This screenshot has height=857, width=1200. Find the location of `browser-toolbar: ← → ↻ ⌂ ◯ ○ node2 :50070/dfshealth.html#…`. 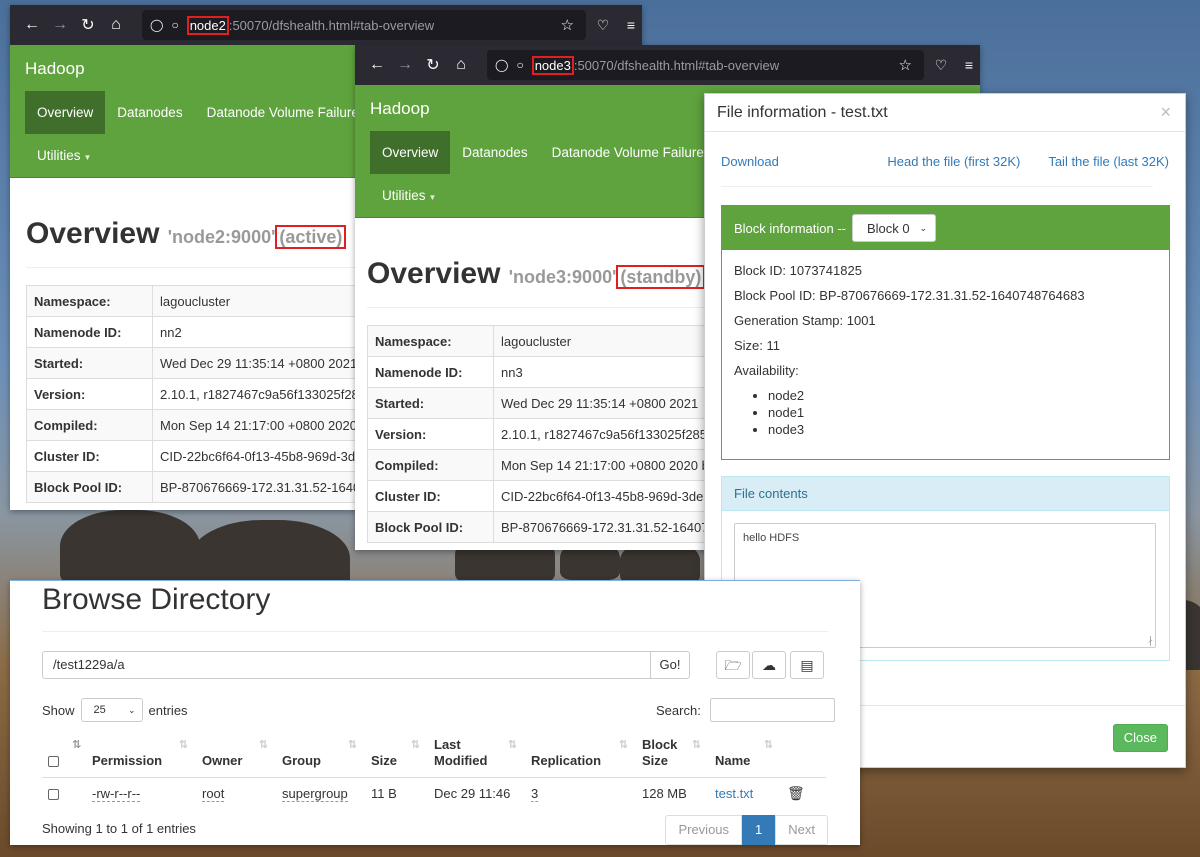

browser-toolbar: ← → ↻ ⌂ ◯ ○ node2 :50070/dfshealth.html#… is located at coordinates (326, 25).